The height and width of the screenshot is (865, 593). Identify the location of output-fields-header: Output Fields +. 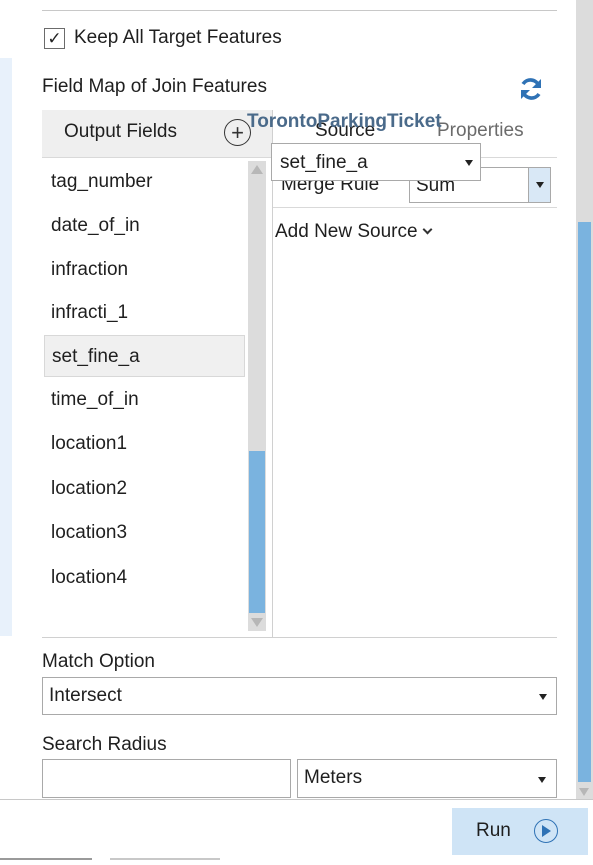
(157, 134).